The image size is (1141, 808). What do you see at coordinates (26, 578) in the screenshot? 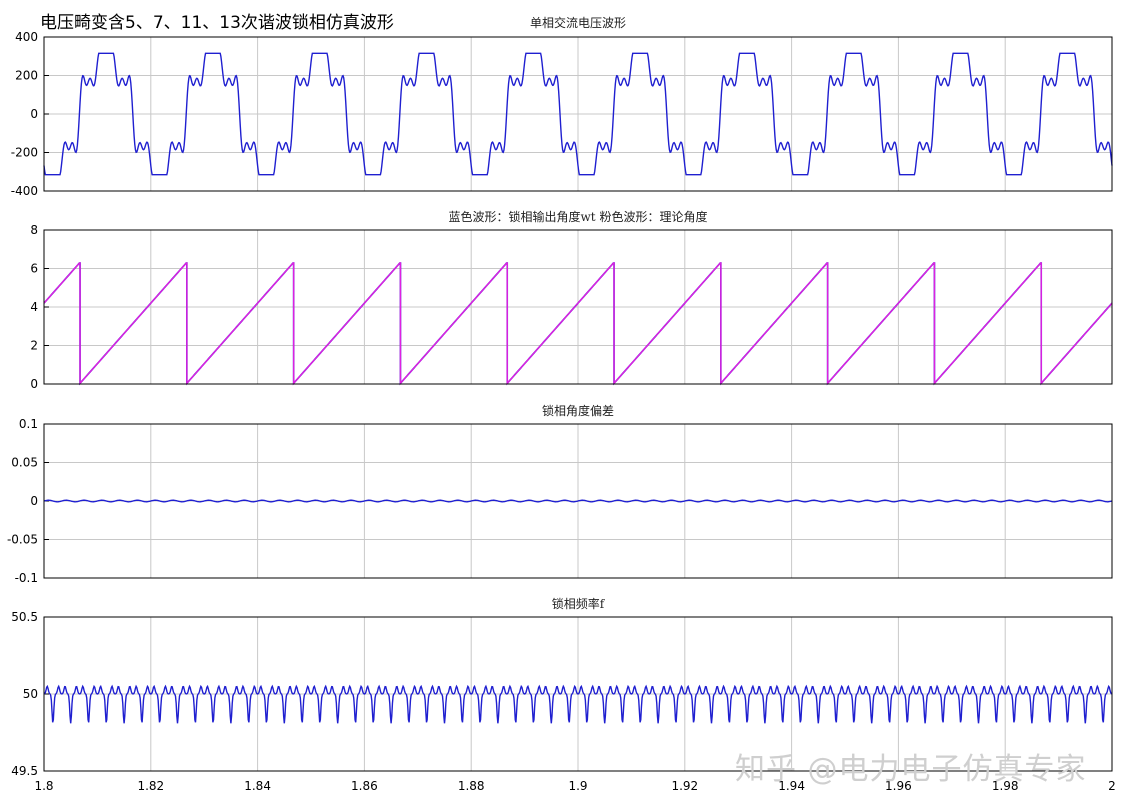
I see `y-tick-label: -0.1` at bounding box center [26, 578].